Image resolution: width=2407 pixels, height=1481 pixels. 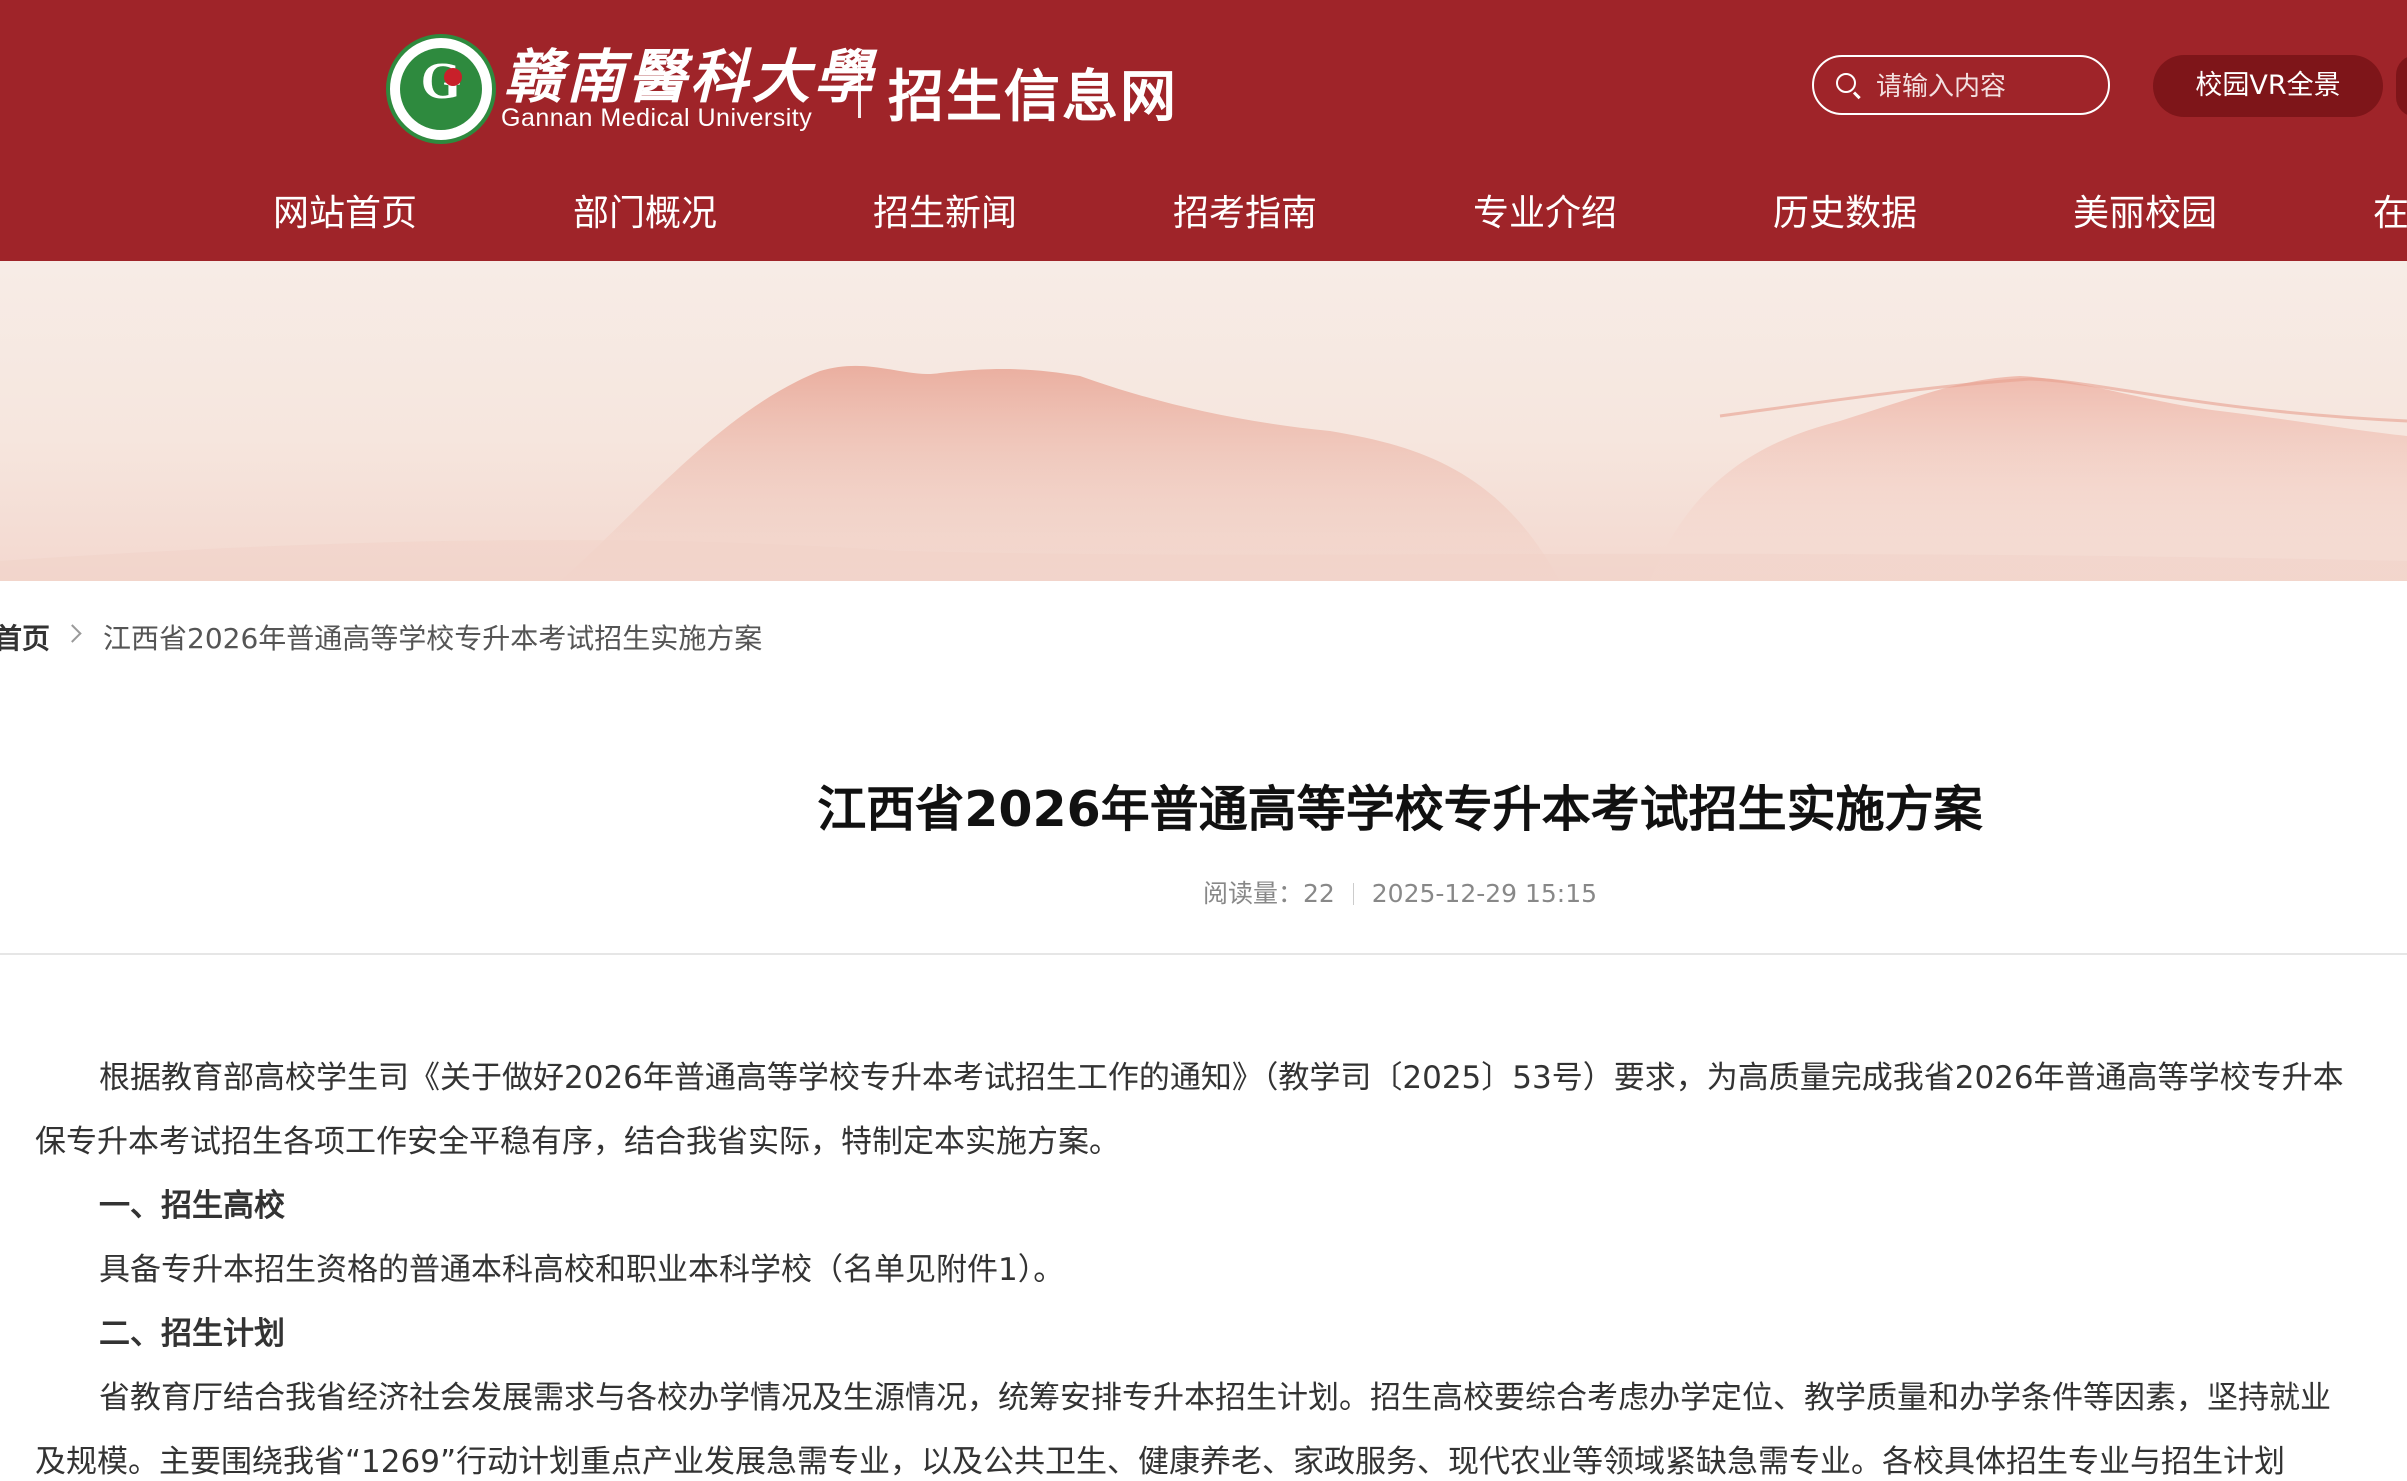 I want to click on paragraph-line: 保专升本考试招生各项工作安全平稳有序，结合我省实际，特制定本实施方案。, so click(x=577, y=1142).